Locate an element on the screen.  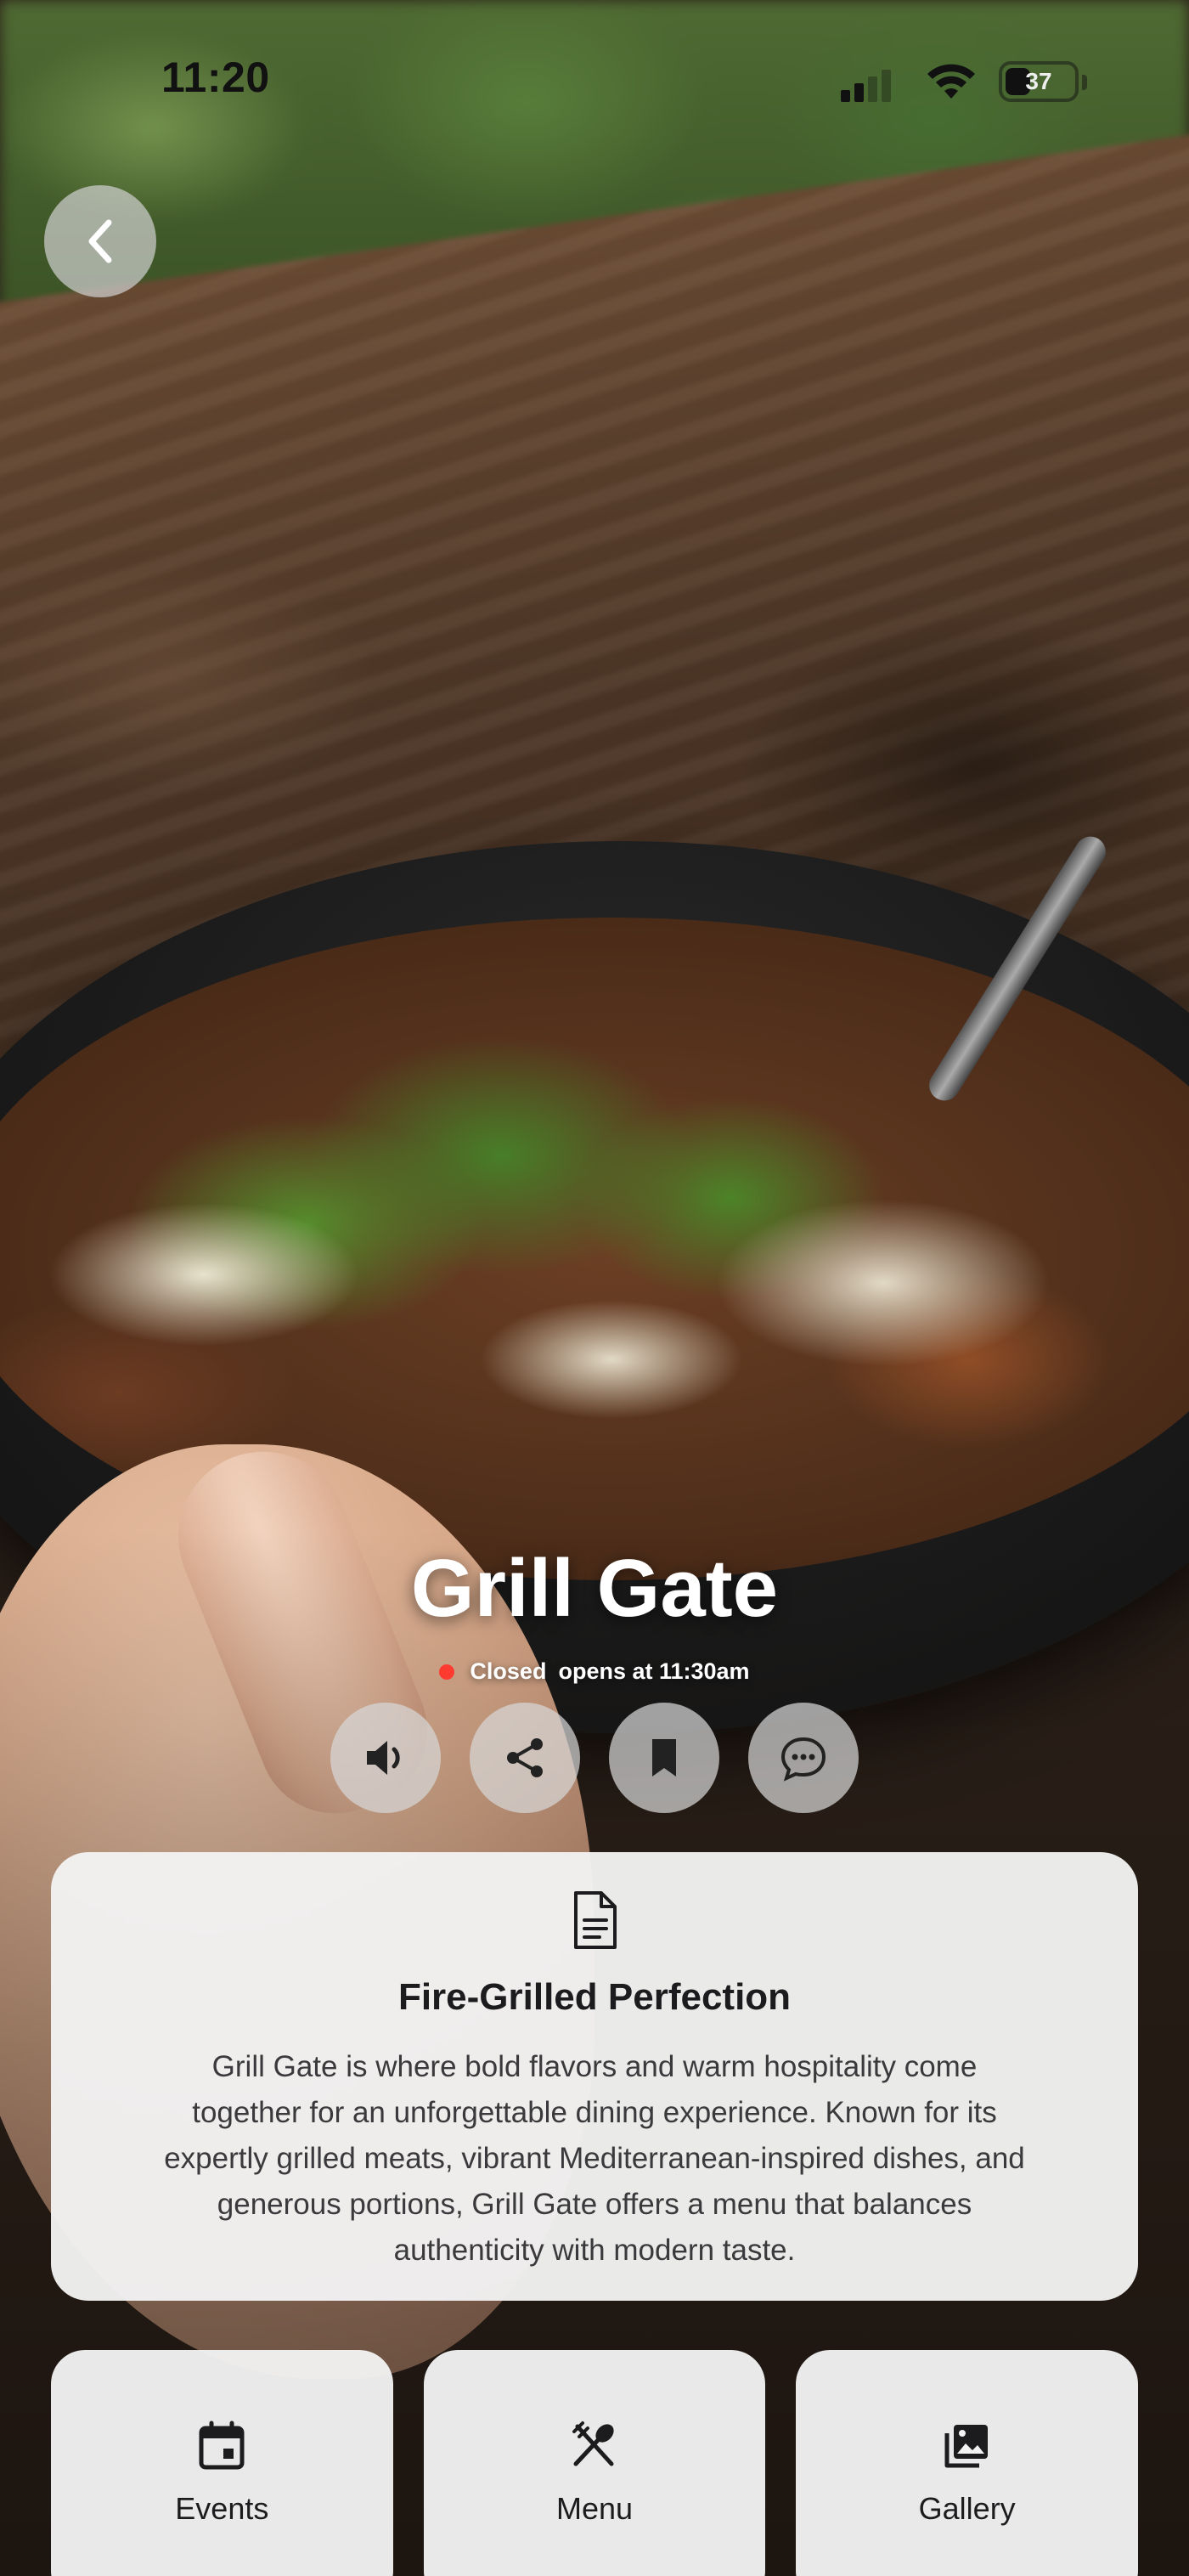
opening-time: opens at 11:30am is located at coordinates (654, 1671).